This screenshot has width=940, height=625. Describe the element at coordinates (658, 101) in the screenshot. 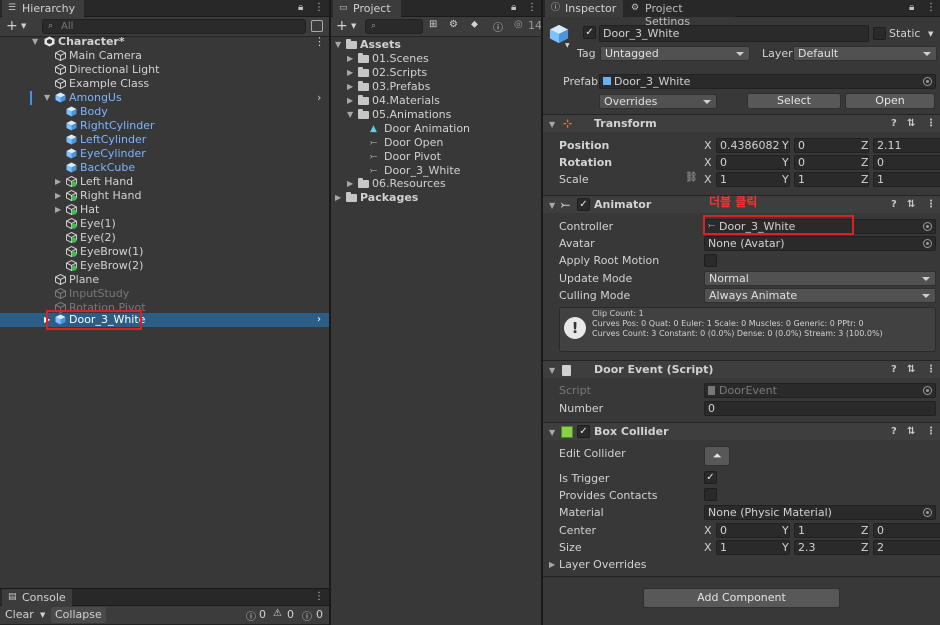

I see `overrides-dropdown: Overrides` at that location.